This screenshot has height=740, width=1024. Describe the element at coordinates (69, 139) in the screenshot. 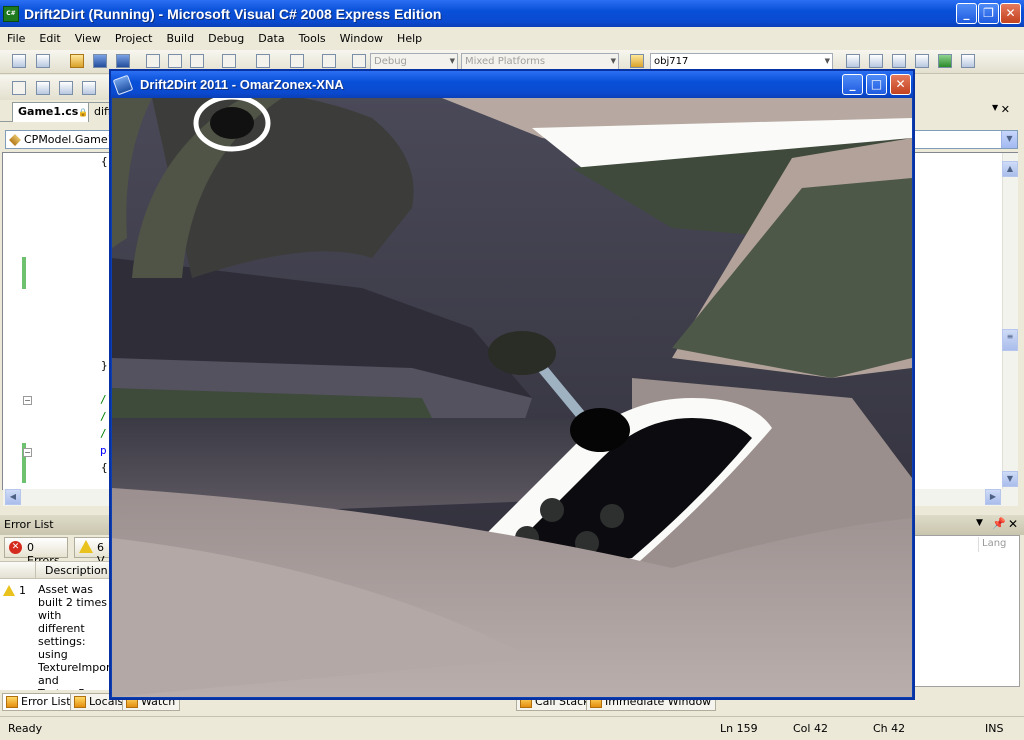

I see `types-combo-value: CPModel.Game1` at that location.